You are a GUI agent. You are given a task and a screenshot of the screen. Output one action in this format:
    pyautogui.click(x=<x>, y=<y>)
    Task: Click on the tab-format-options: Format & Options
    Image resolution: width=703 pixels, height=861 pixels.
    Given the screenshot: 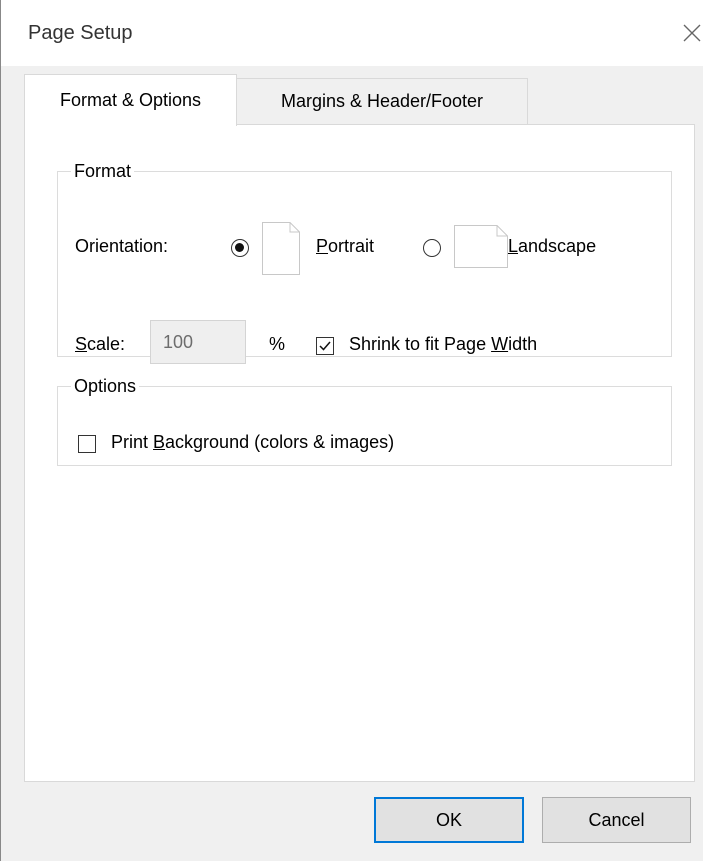 What is the action you would take?
    pyautogui.click(x=130, y=100)
    